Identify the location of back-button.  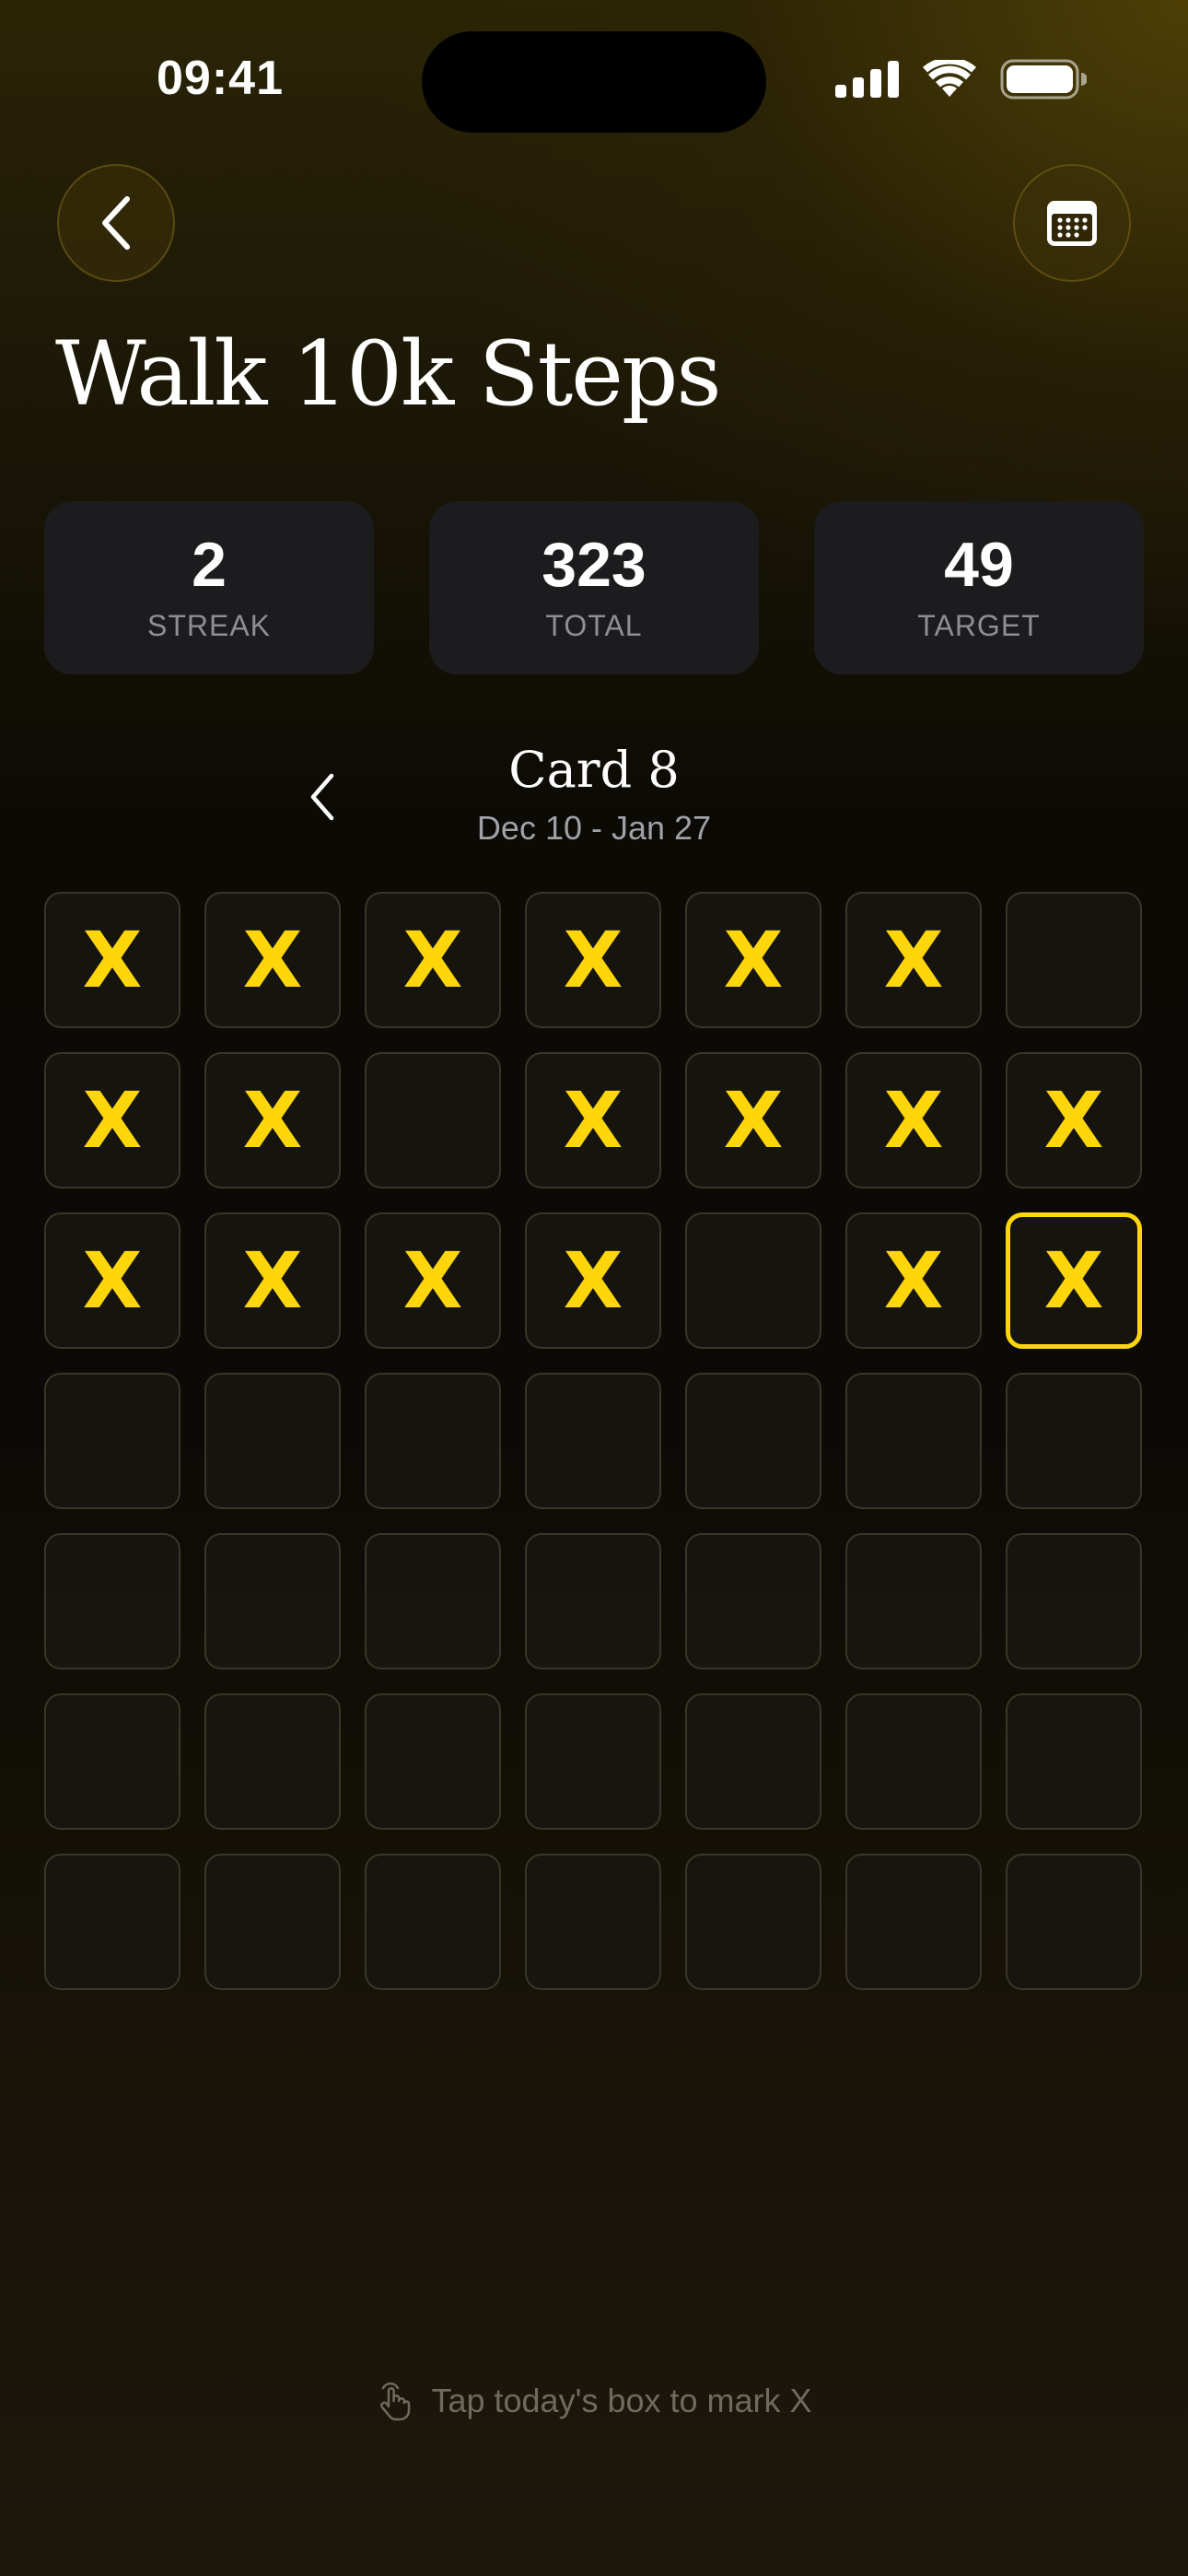
(116, 223).